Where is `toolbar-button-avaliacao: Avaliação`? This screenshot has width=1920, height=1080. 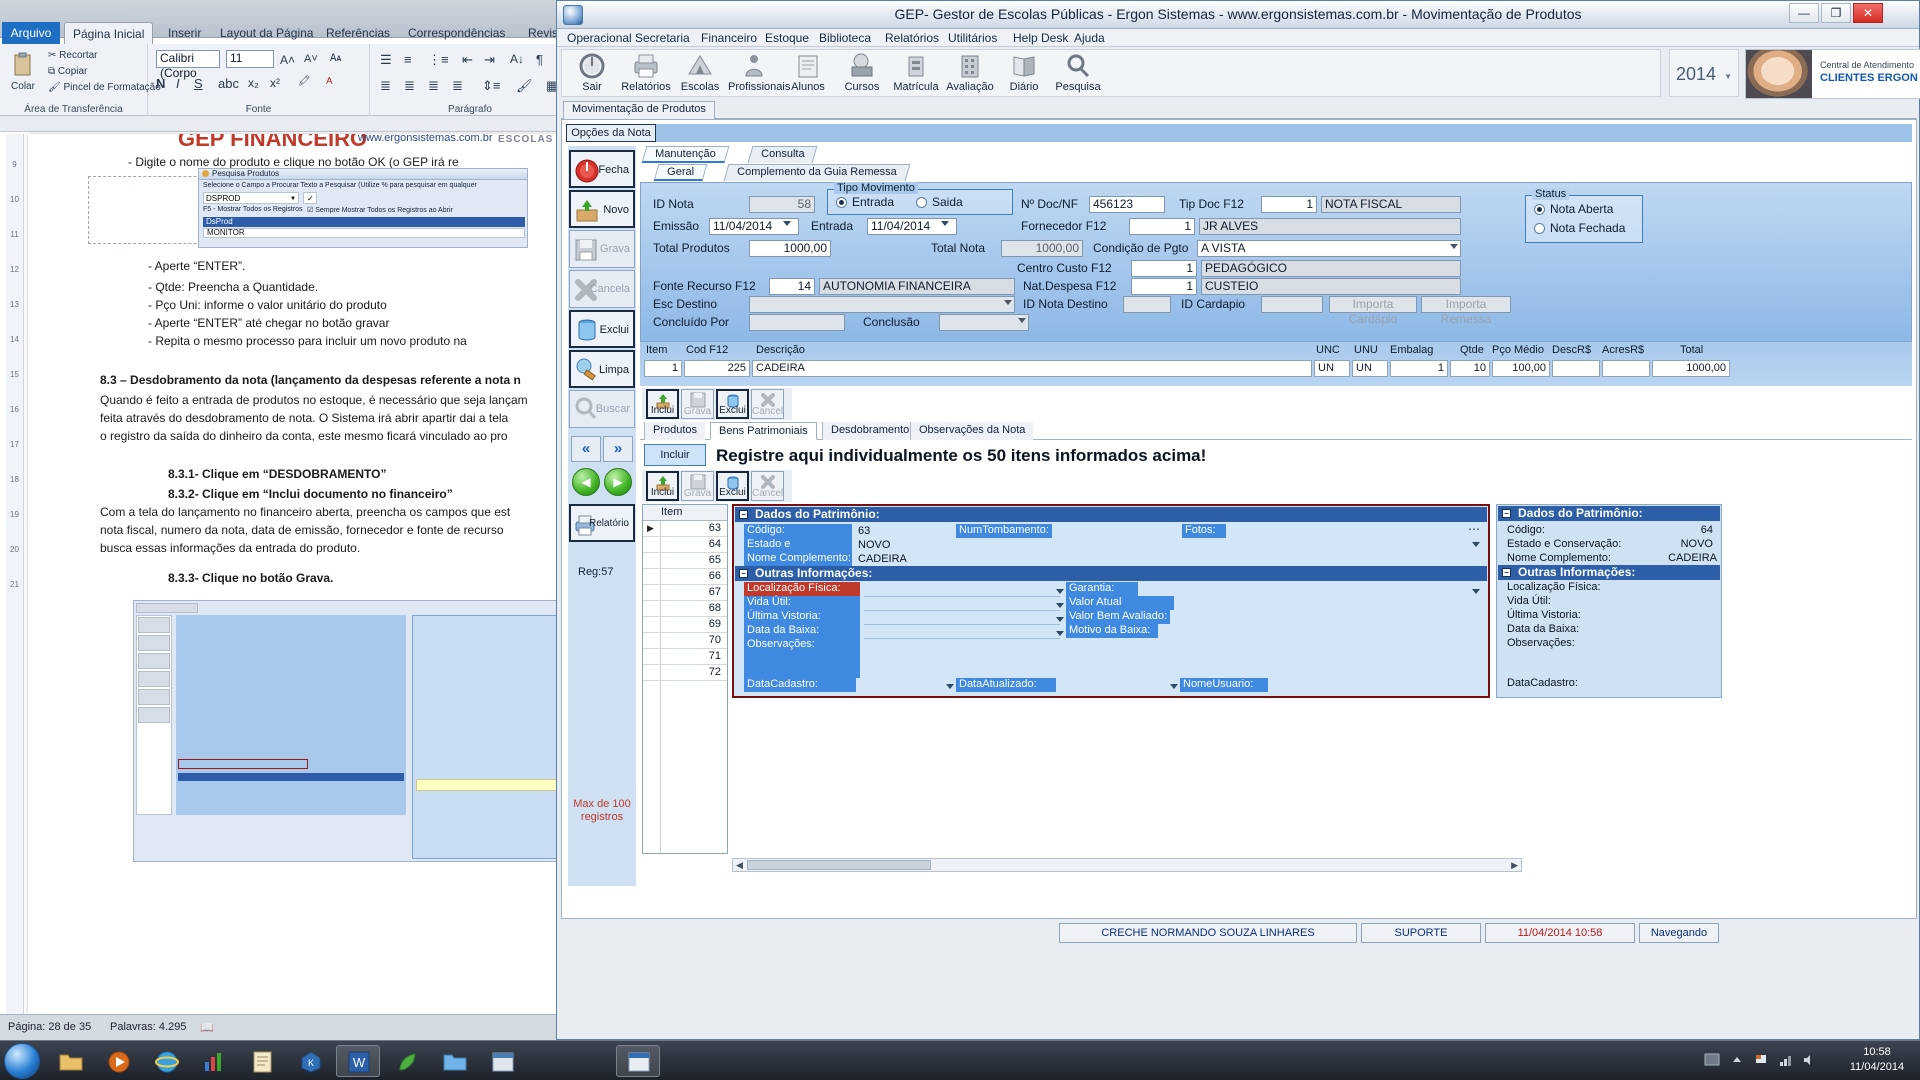 toolbar-button-avaliacao: Avaliação is located at coordinates (970, 72).